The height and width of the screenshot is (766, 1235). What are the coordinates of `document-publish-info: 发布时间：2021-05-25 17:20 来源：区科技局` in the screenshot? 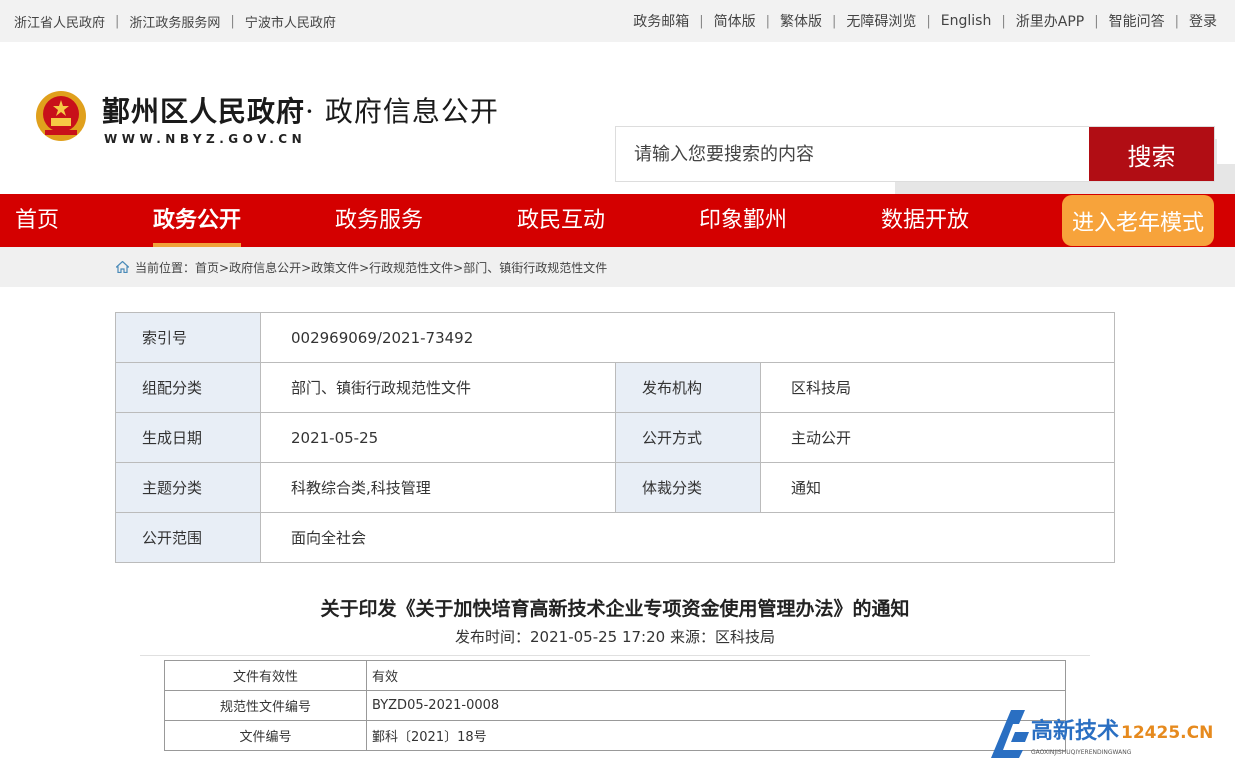 It's located at (615, 637).